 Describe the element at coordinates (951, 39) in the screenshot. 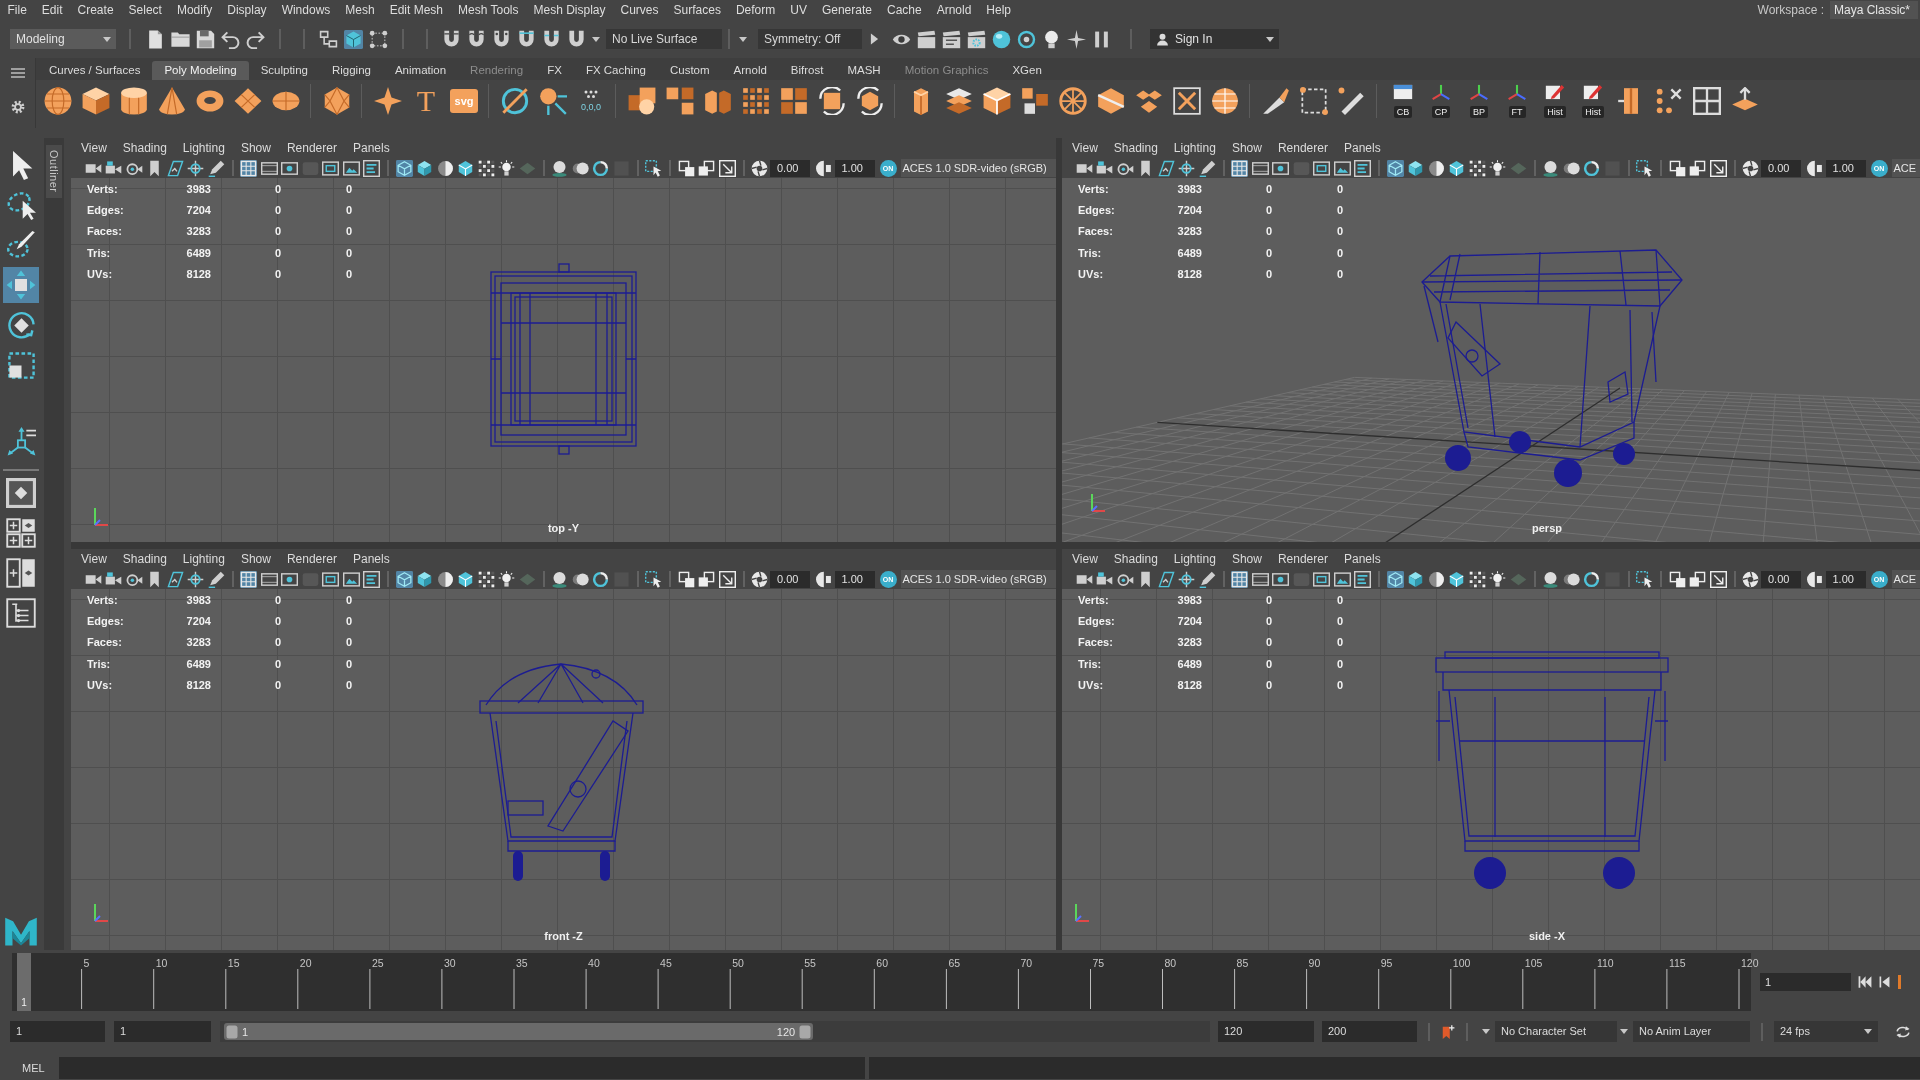

I see `clapperboard-lines-icon` at that location.